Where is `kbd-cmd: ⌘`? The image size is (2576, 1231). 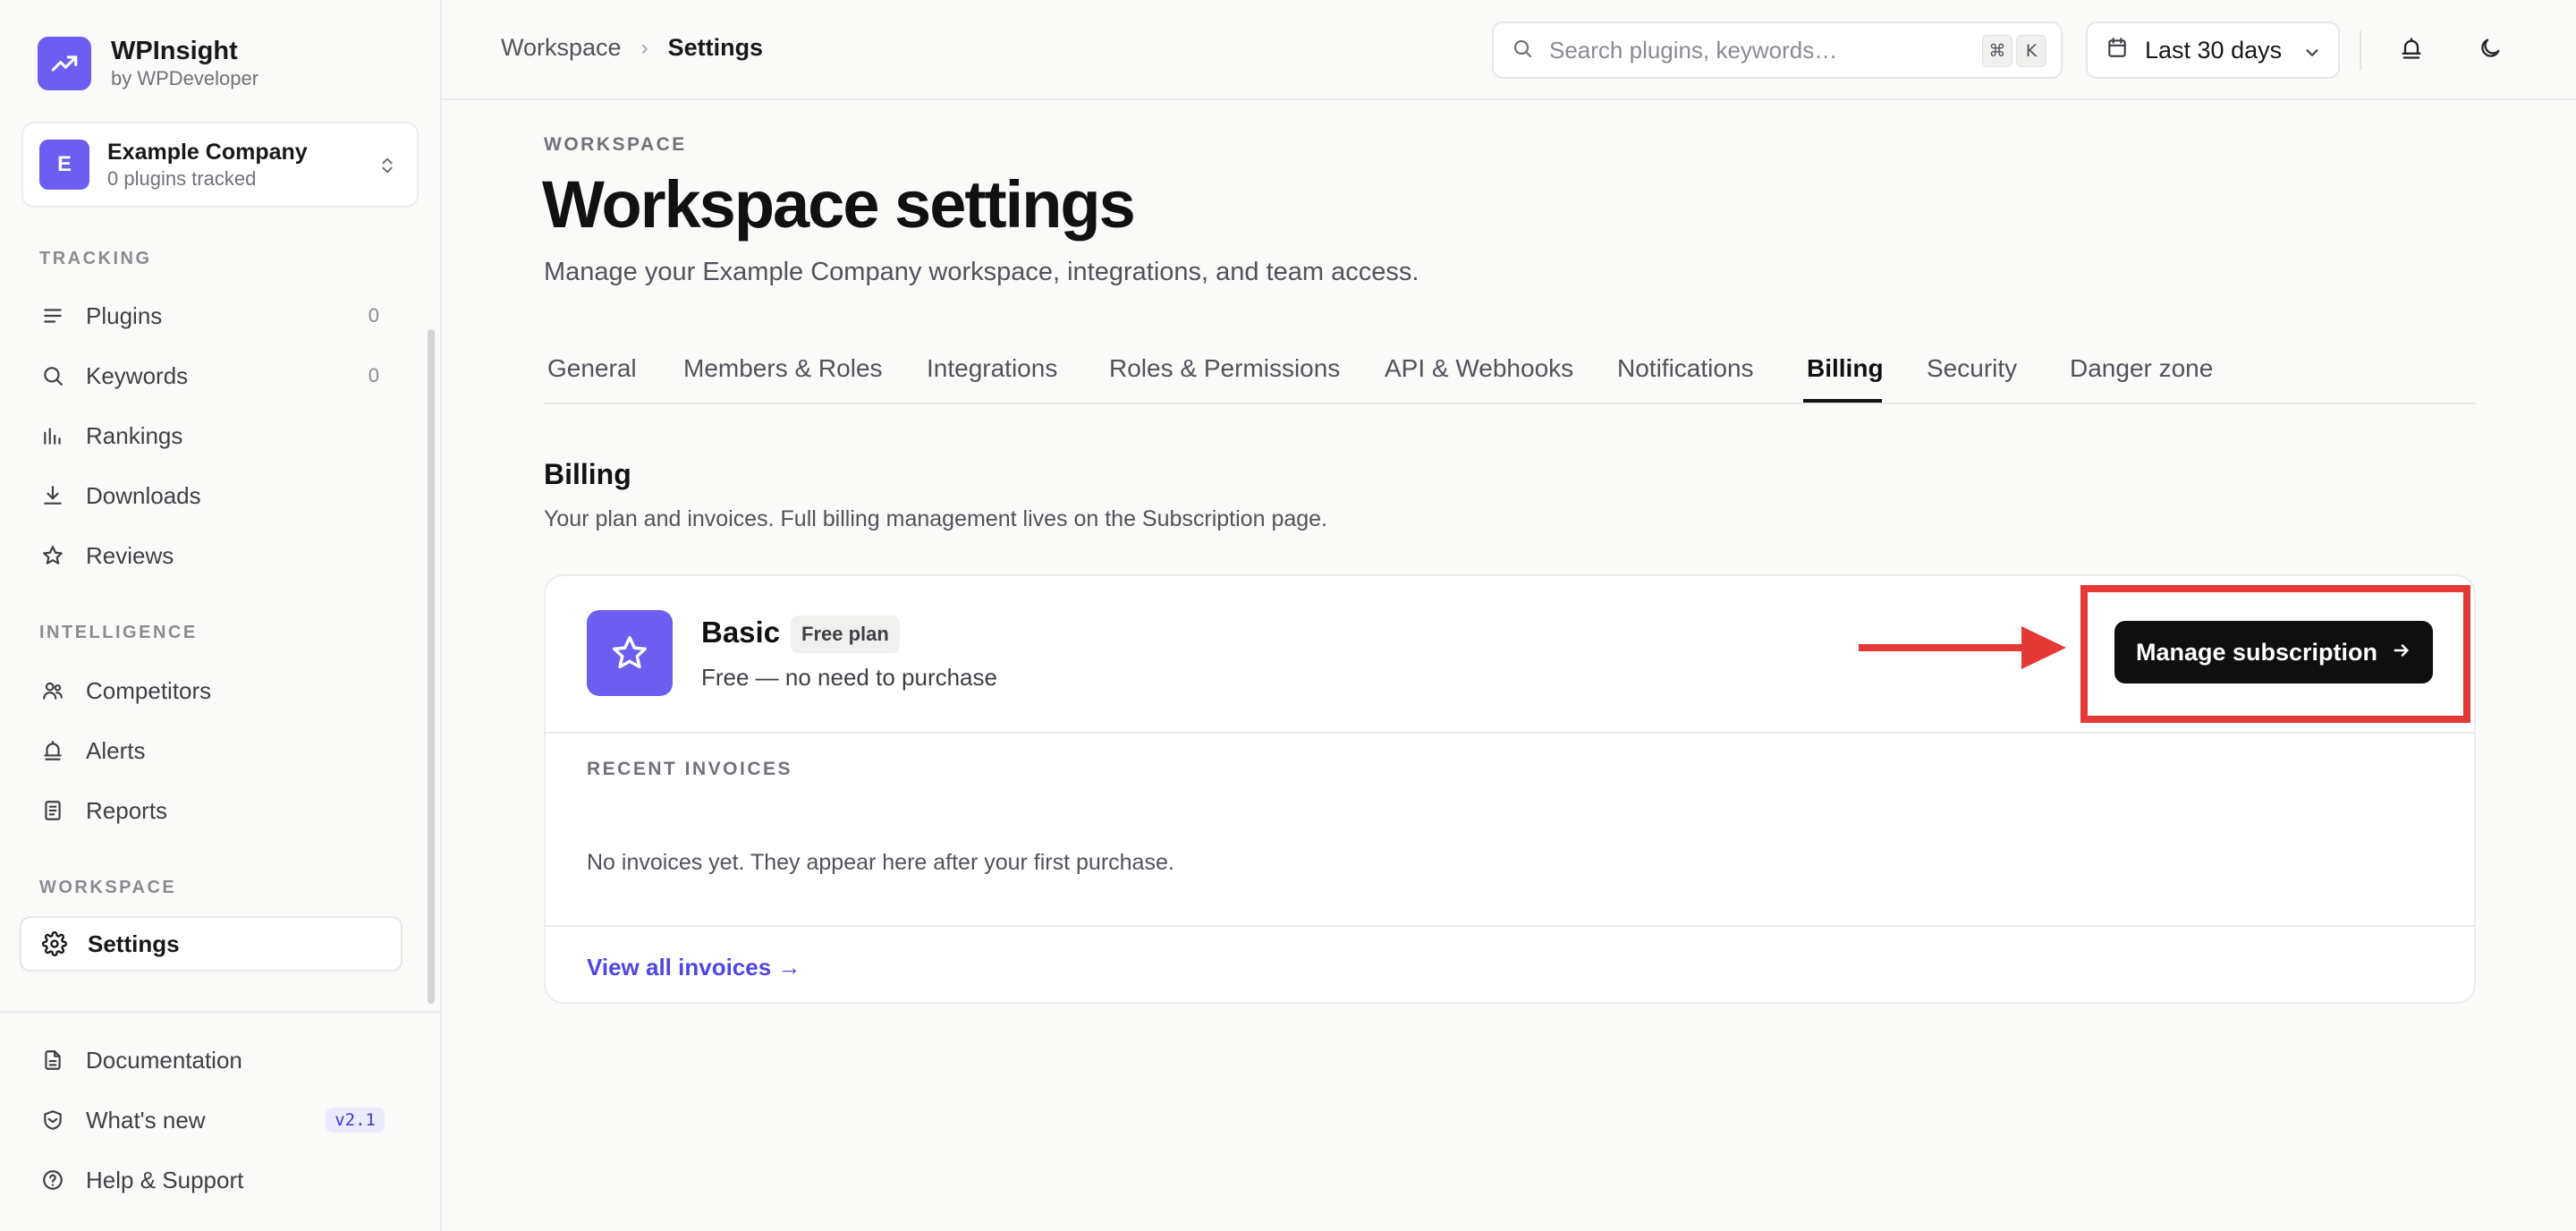 kbd-cmd: ⌘ is located at coordinates (1997, 51).